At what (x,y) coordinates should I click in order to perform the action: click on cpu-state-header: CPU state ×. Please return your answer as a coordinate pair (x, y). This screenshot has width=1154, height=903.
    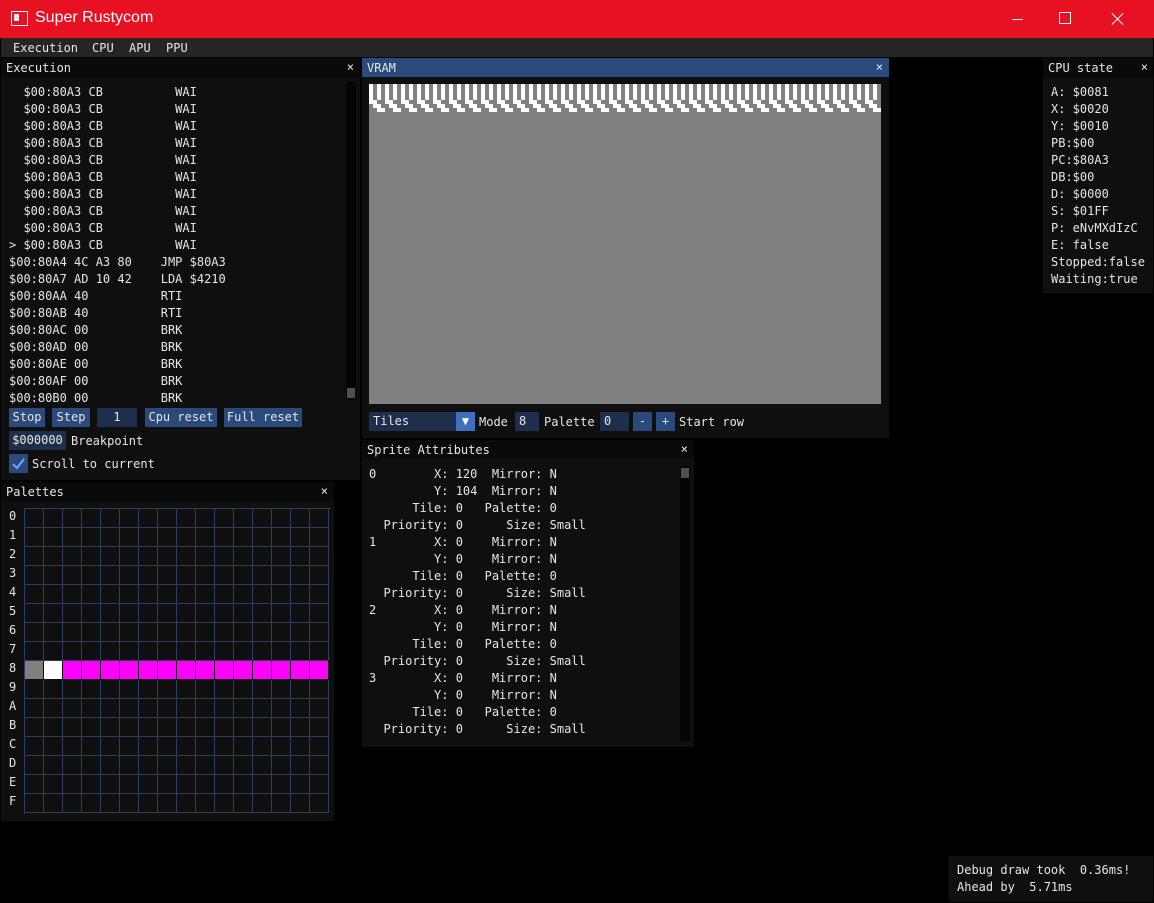
    Looking at the image, I should click on (1098, 67).